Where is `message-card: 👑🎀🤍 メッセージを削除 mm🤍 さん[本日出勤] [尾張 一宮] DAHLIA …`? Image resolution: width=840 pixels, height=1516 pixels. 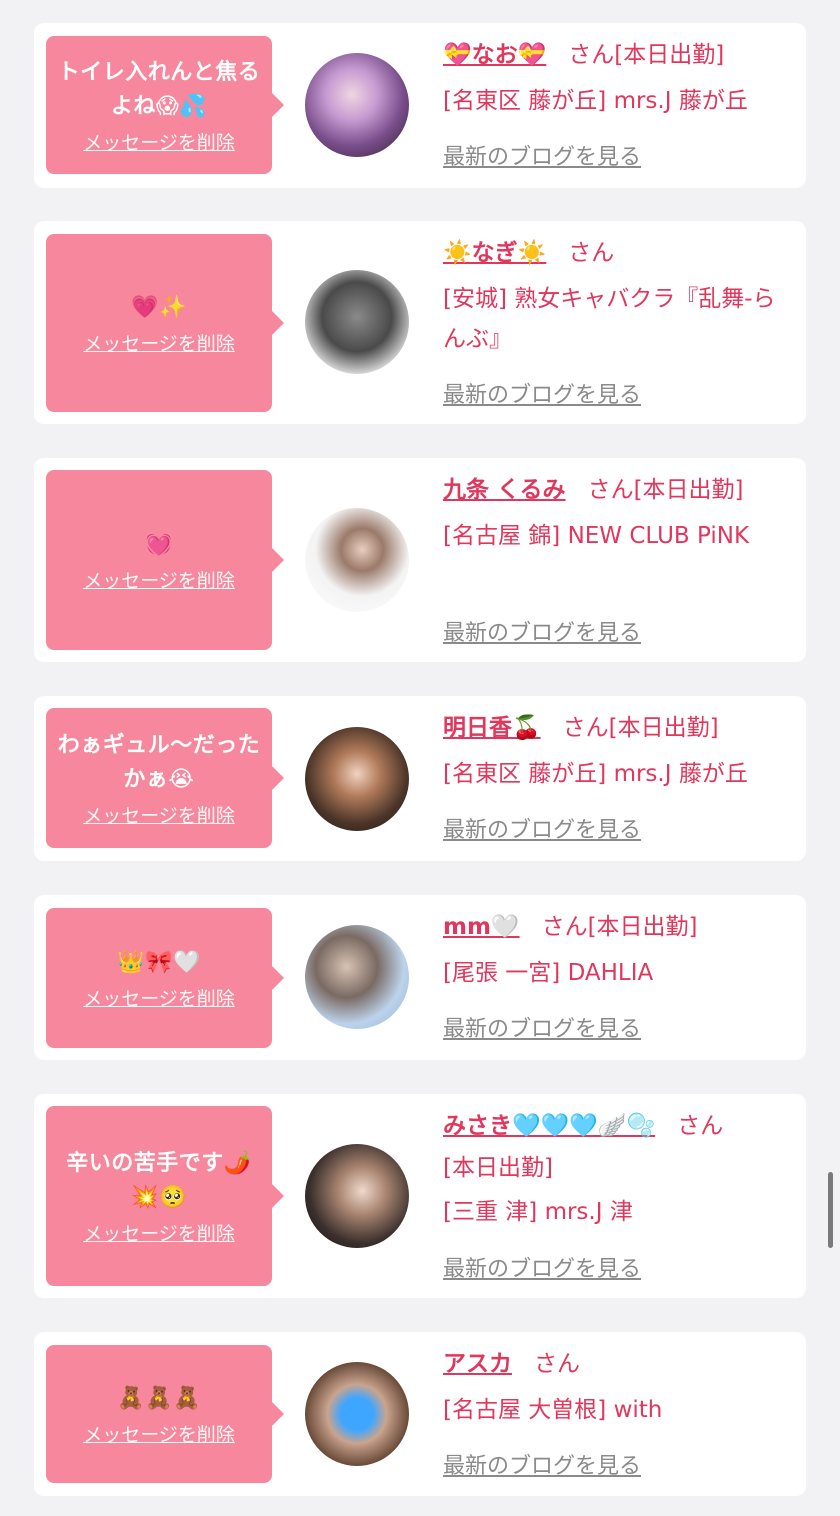
message-card: 👑🎀🤍 メッセージを削除 mm🤍 さん[本日出勤] [尾張 一宮] DAHLIA … is located at coordinates (420, 977).